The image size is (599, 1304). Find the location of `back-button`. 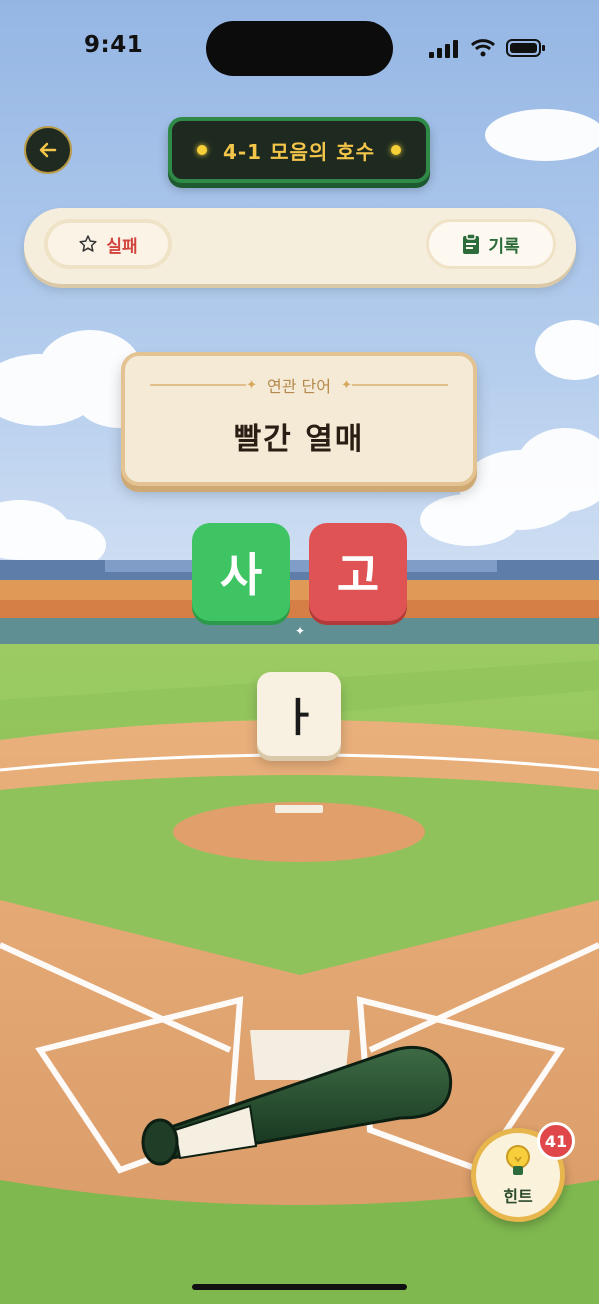

back-button is located at coordinates (48, 150).